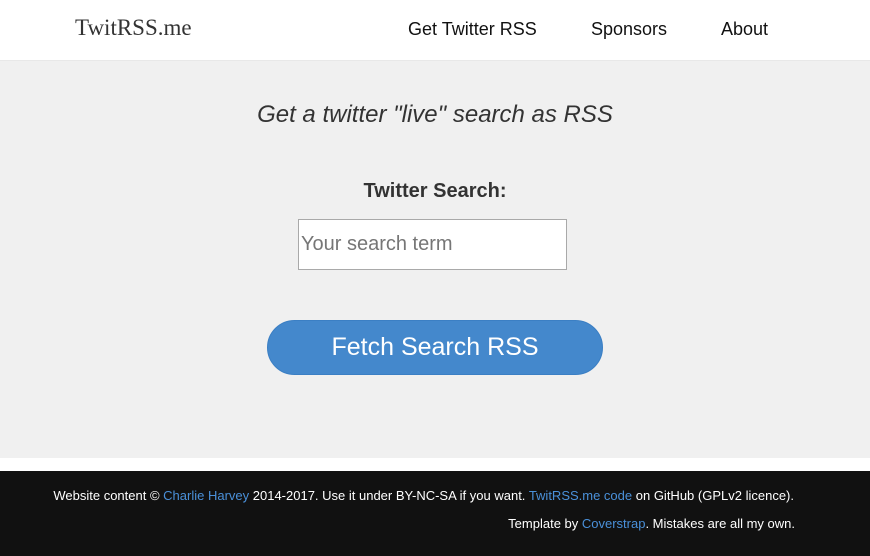 The image size is (870, 556). What do you see at coordinates (713, 495) in the screenshot?
I see `footer-text: on GitHub (GPLv2 licence).` at bounding box center [713, 495].